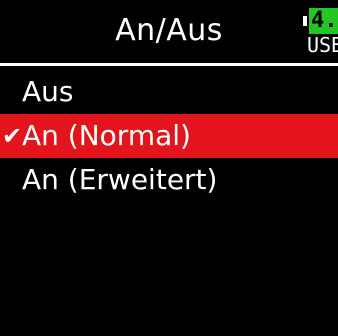 Image resolution: width=338 pixels, height=336 pixels. What do you see at coordinates (48, 91) in the screenshot?
I see `menu-item-label: Aus` at bounding box center [48, 91].